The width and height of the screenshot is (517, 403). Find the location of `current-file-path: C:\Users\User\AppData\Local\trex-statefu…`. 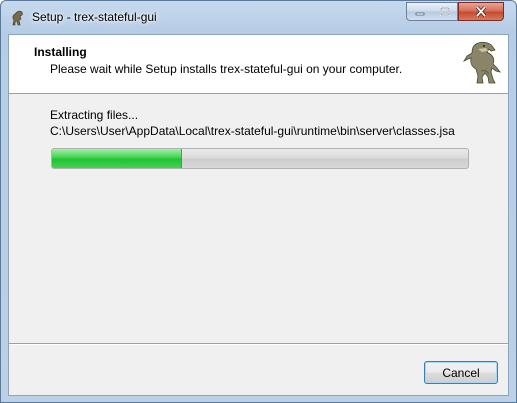

current-file-path: C:\Users\User\AppData\Local\trex-statefu… is located at coordinates (252, 131).